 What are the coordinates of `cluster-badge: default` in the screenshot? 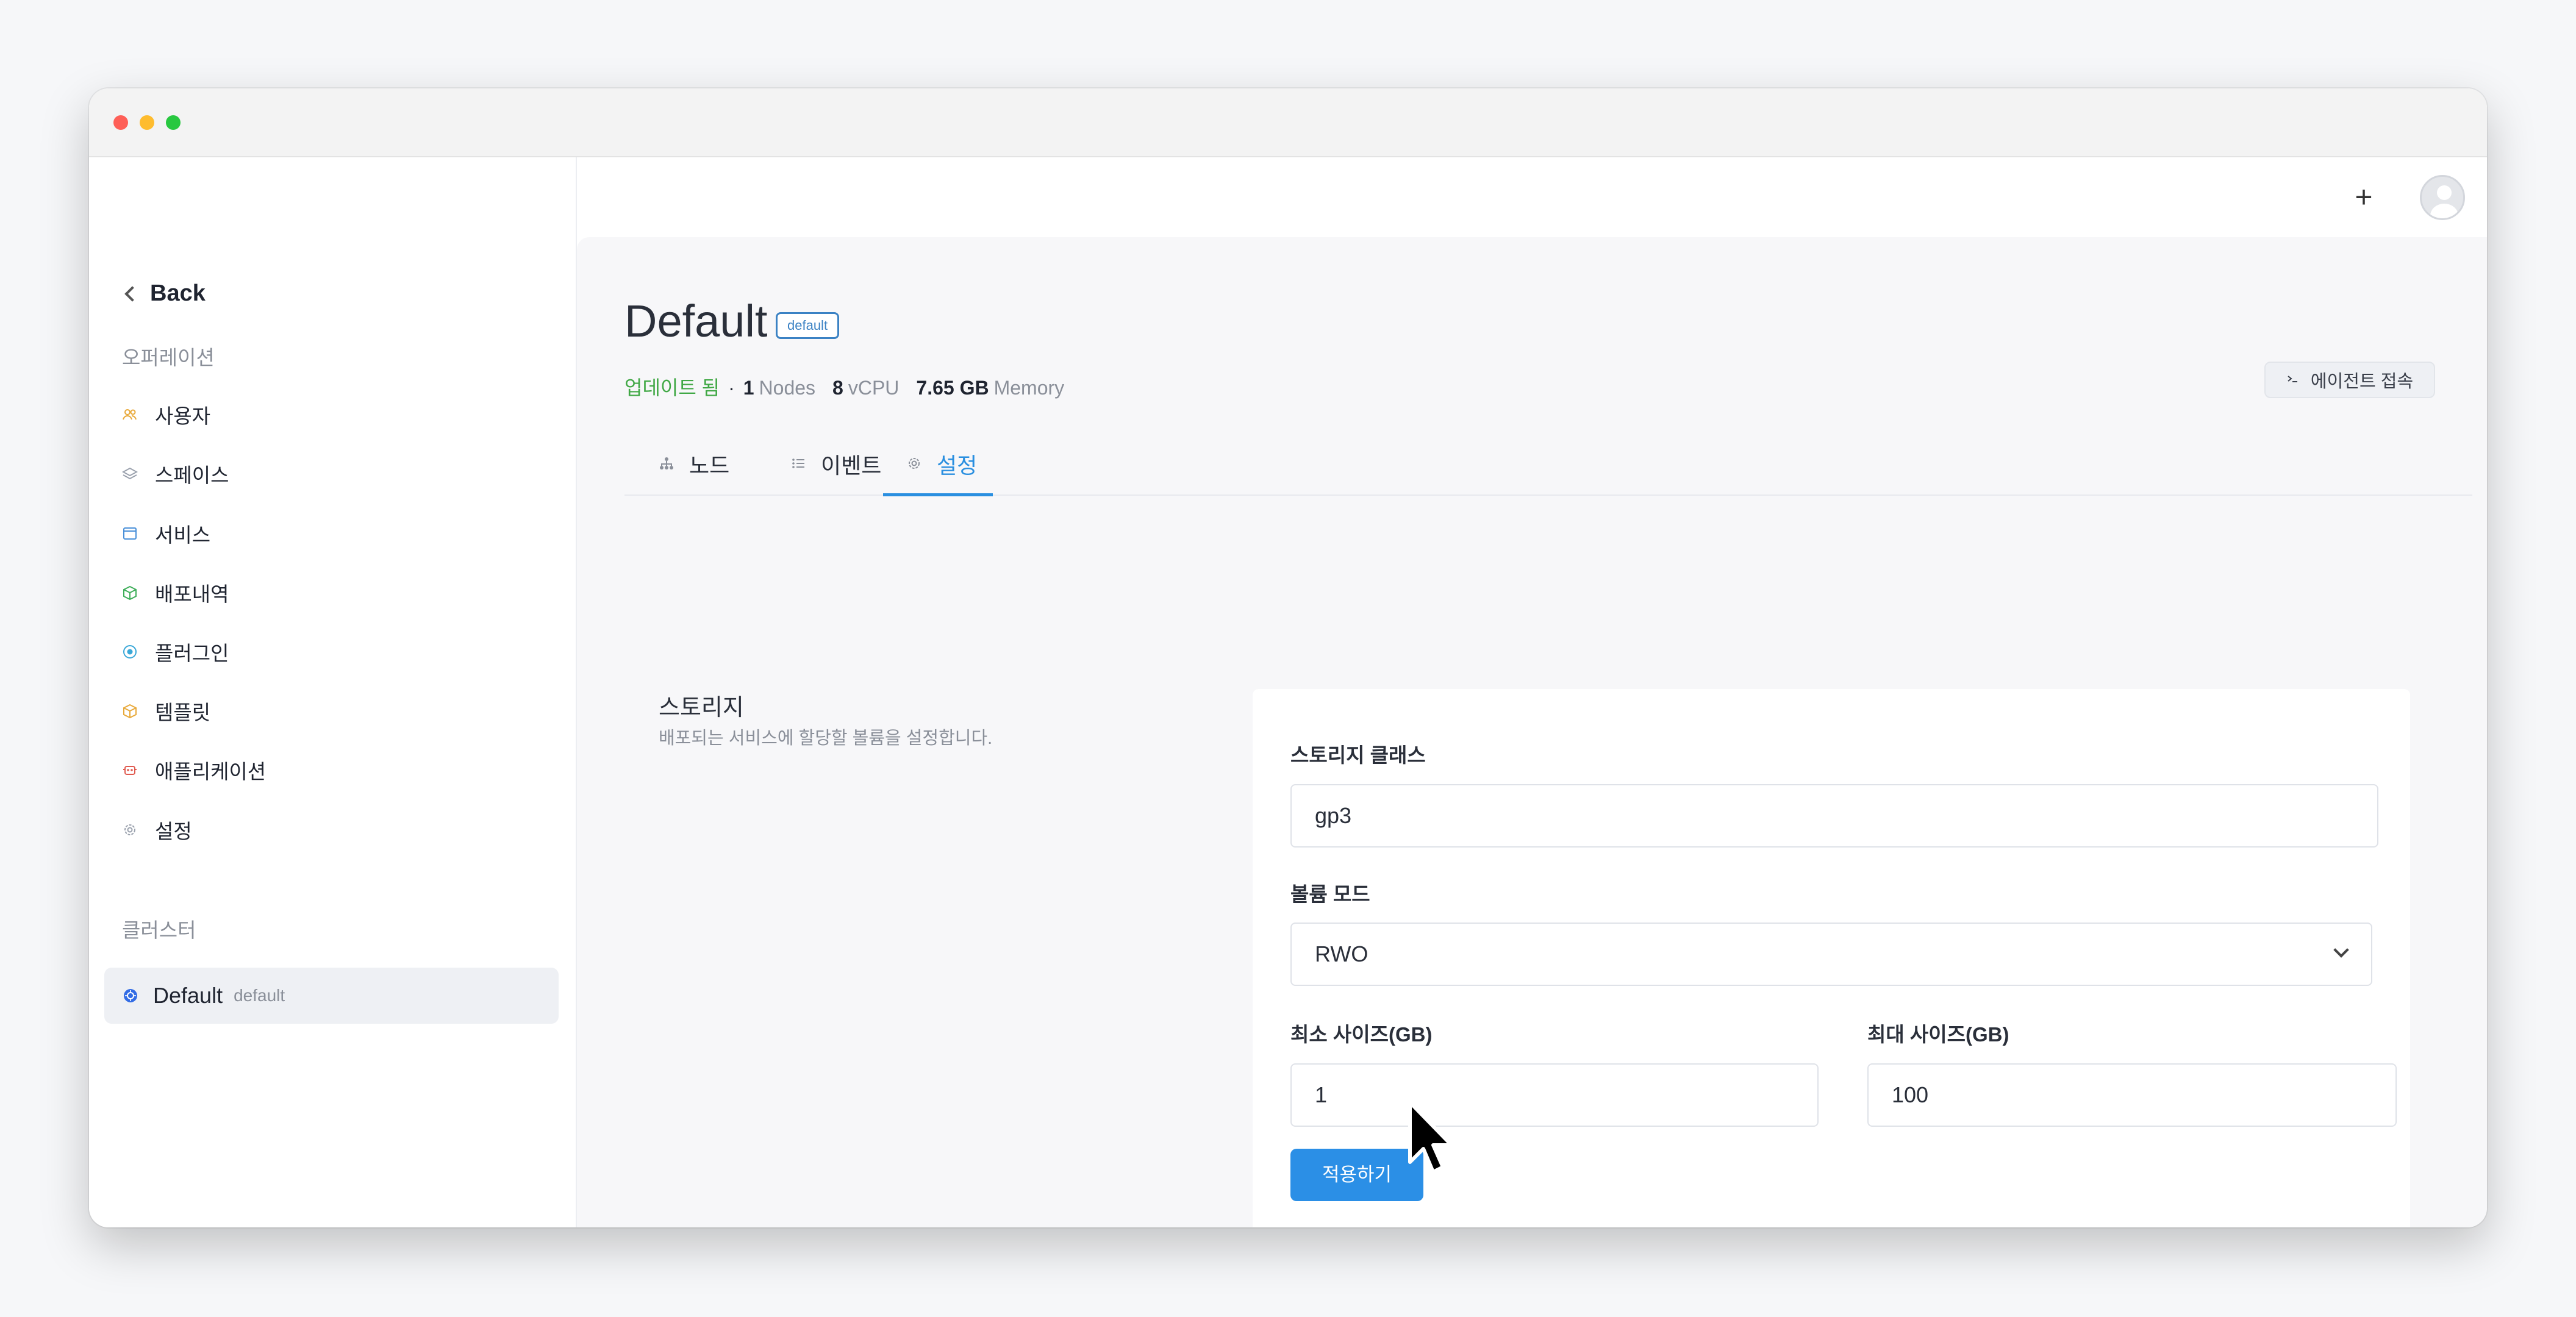 It's located at (808, 325).